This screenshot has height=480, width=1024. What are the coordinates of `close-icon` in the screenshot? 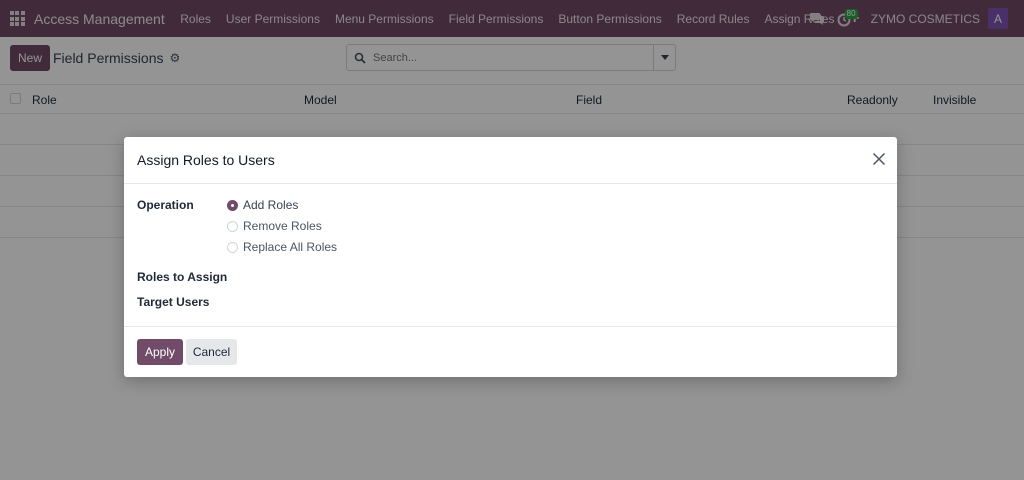 It's located at (879, 159).